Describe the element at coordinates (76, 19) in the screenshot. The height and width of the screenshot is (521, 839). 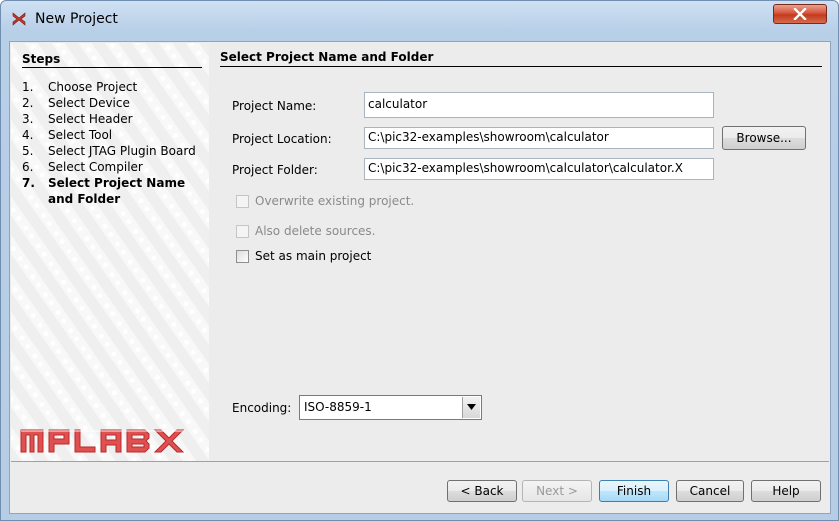
I see `window-title: New Project` at that location.